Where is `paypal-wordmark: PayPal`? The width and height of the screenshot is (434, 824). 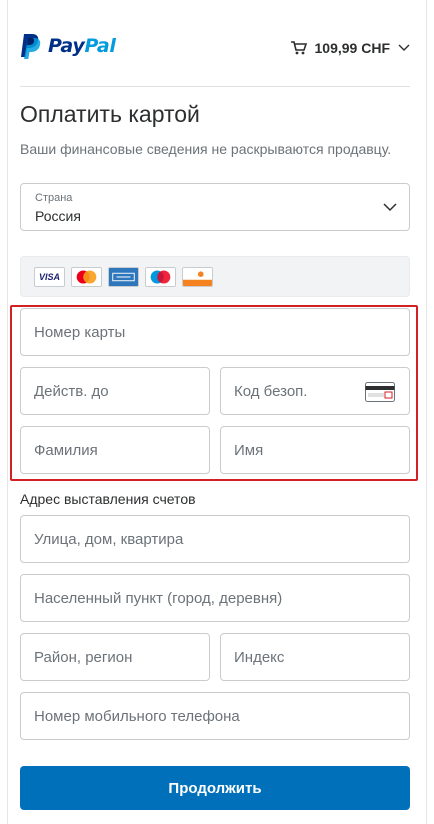 paypal-wordmark: PayPal is located at coordinates (82, 46).